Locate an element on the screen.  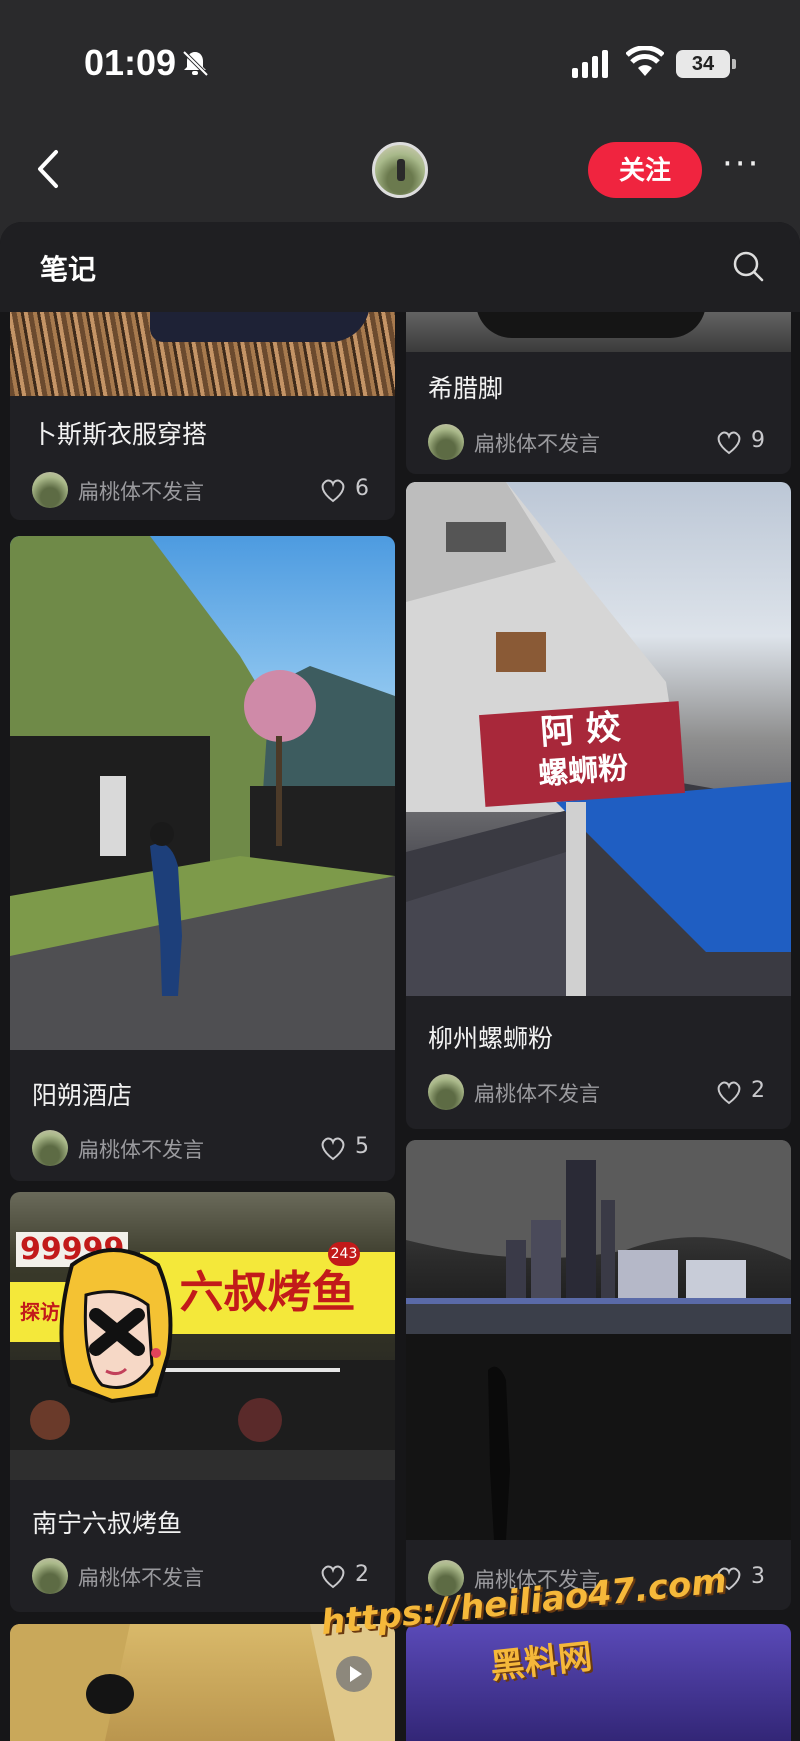
more-options-icon: ··· is located at coordinates (744, 164).